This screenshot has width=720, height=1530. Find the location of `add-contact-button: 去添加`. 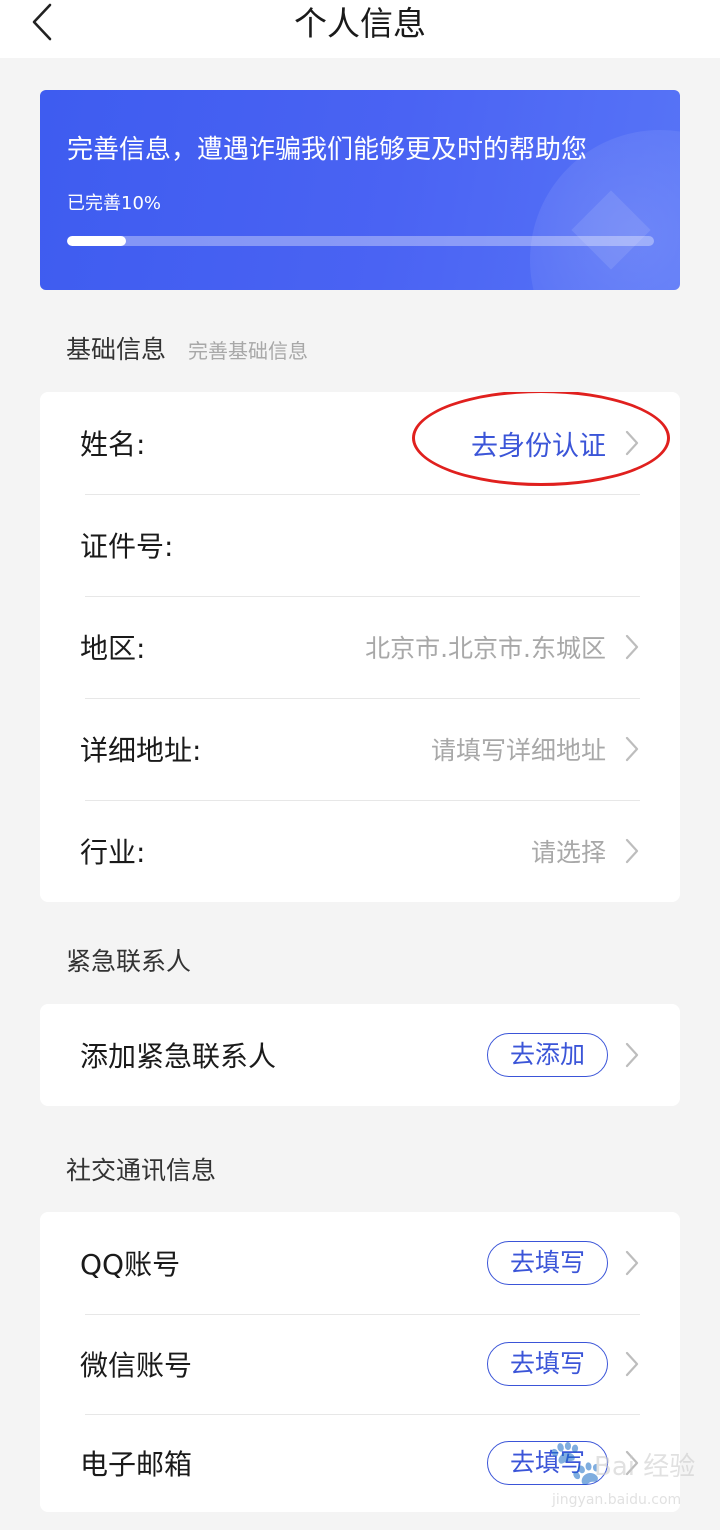

add-contact-button: 去添加 is located at coordinates (547, 1055).